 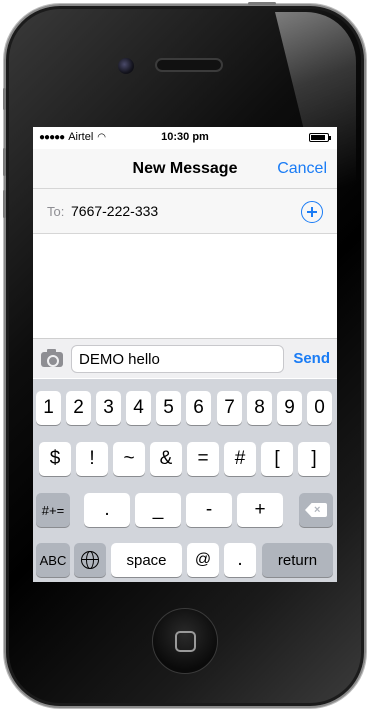 I want to click on home-square-icon, so click(x=185, y=641).